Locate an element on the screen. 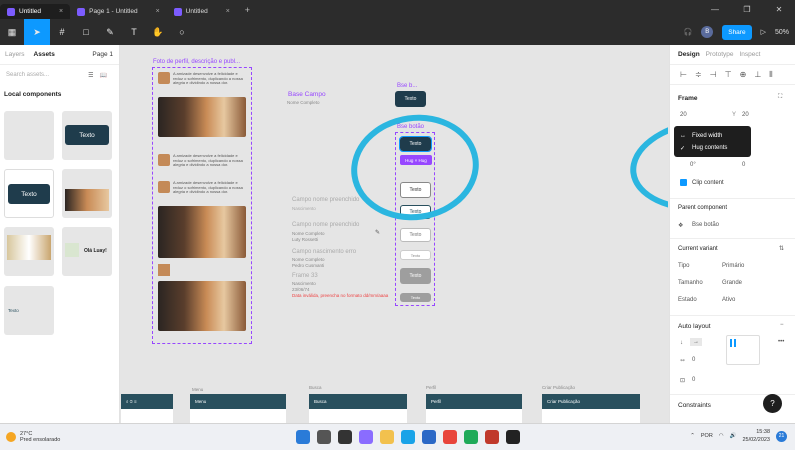 The image size is (795, 450). padding-input: 0 is located at coordinates (693, 380).